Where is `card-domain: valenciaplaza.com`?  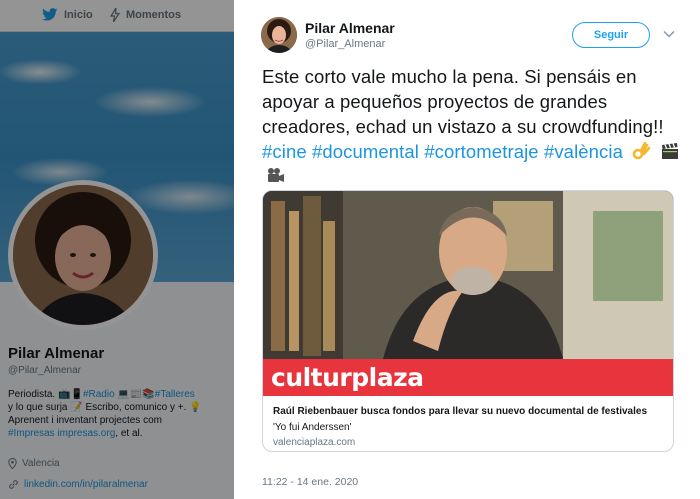
card-domain: valenciaplaza.com is located at coordinates (314, 442).